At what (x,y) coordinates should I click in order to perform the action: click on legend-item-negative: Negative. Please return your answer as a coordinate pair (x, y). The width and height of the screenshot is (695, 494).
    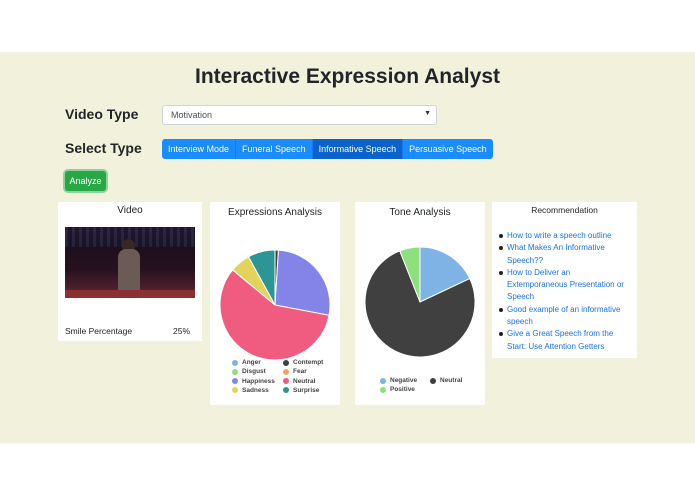
    Looking at the image, I should click on (398, 380).